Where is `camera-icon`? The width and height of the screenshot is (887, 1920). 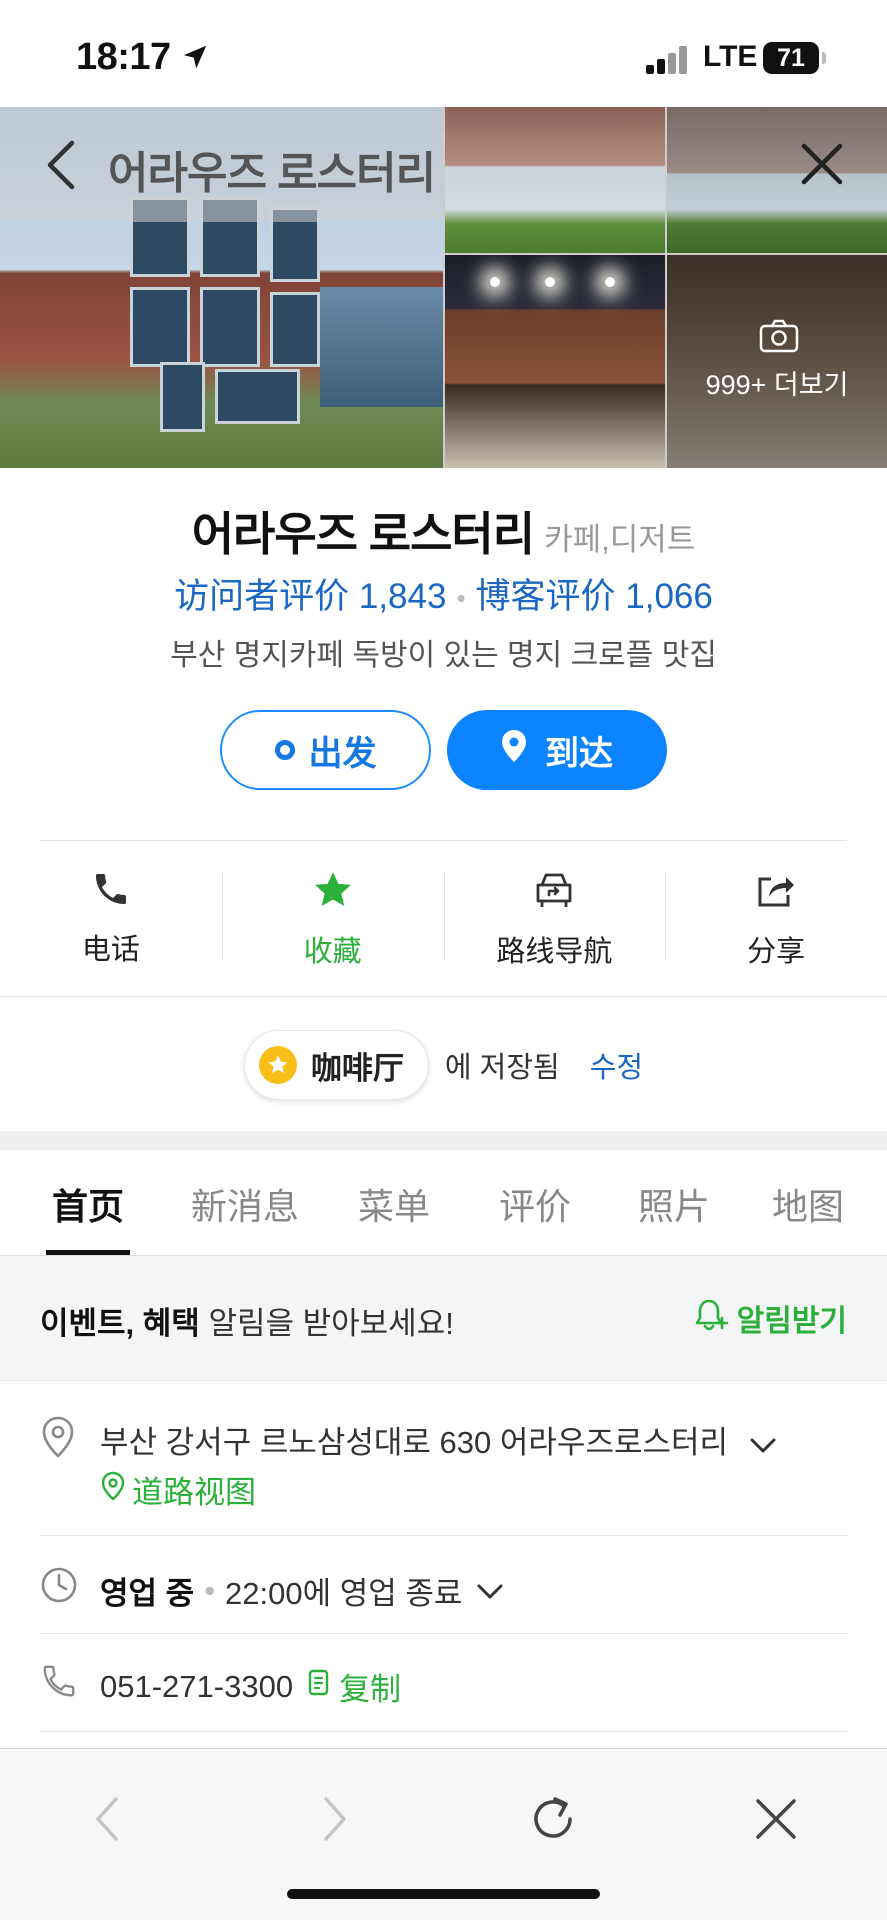
camera-icon is located at coordinates (779, 338).